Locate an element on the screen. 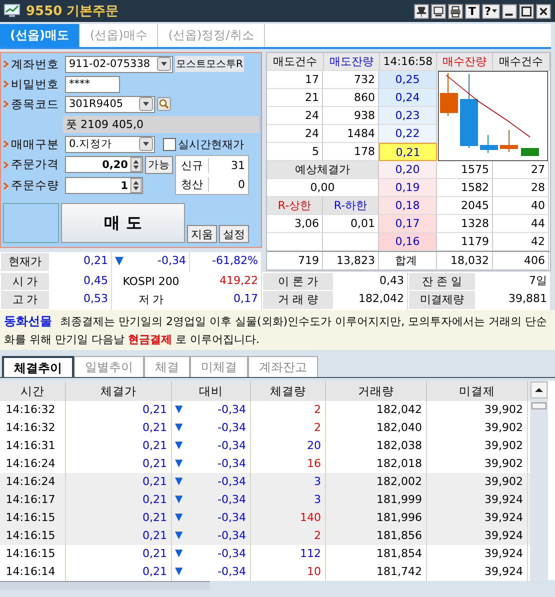 The image size is (555, 597). field-label: 비밀번호 is located at coordinates (35, 84).